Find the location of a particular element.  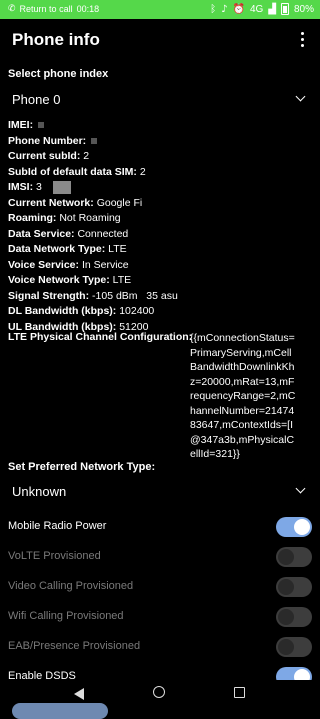

status-bar: ✆ Return to call 00:18 ᛒ ♪ ⏰ 4G ▟ 80% is located at coordinates (160, 9).